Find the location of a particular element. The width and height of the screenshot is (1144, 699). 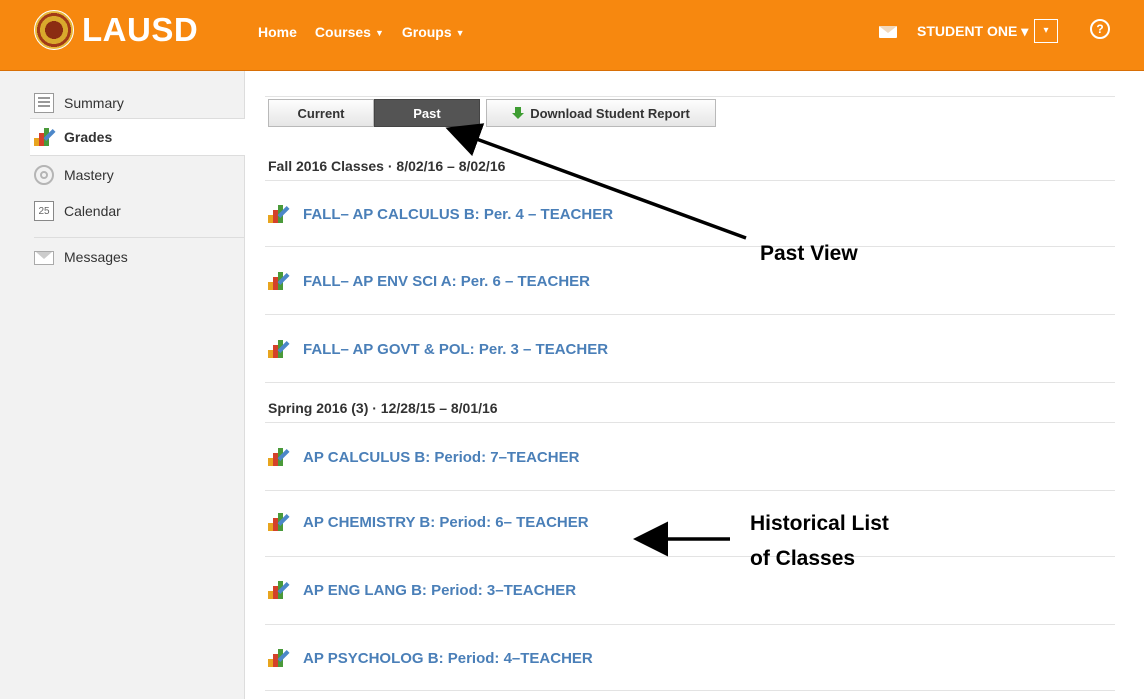

brand-name: LAUSD is located at coordinates (140, 30).